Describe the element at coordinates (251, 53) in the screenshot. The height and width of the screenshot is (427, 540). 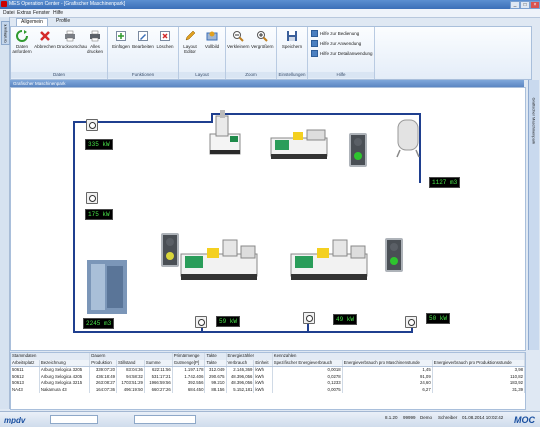
I see `group-zoom: Verkleinern Vergrößern Zoom` at that location.